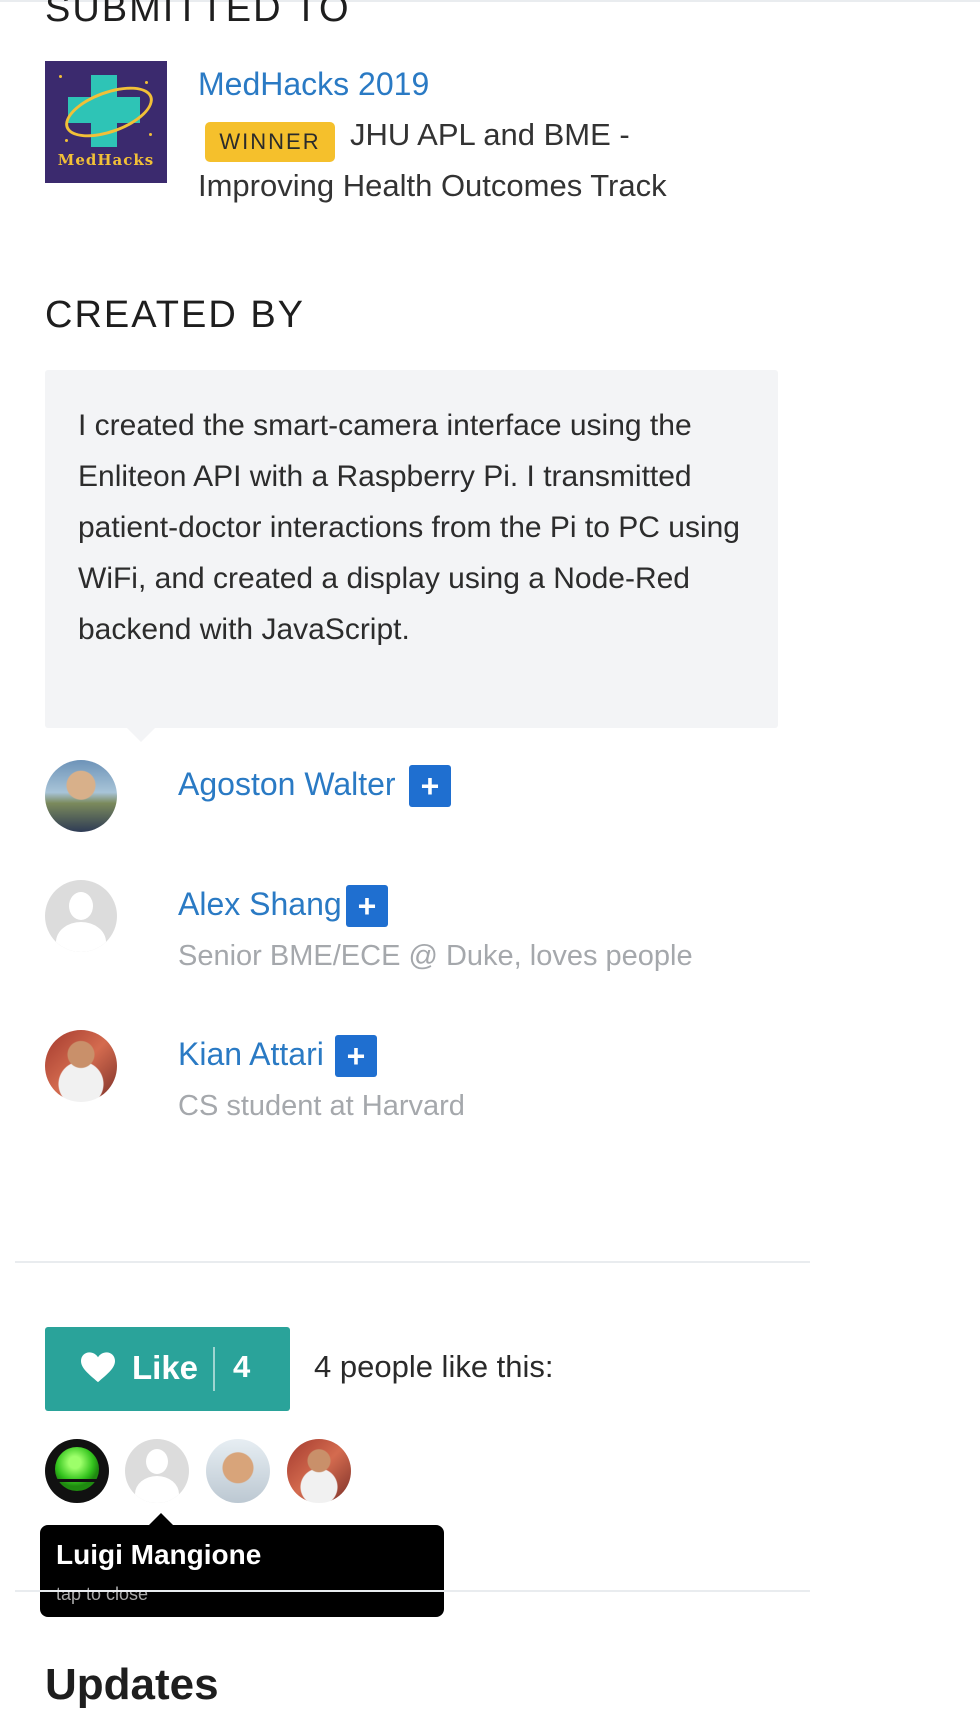  What do you see at coordinates (251, 1054) in the screenshot?
I see `member-name-kian-attari: Kian Attari` at bounding box center [251, 1054].